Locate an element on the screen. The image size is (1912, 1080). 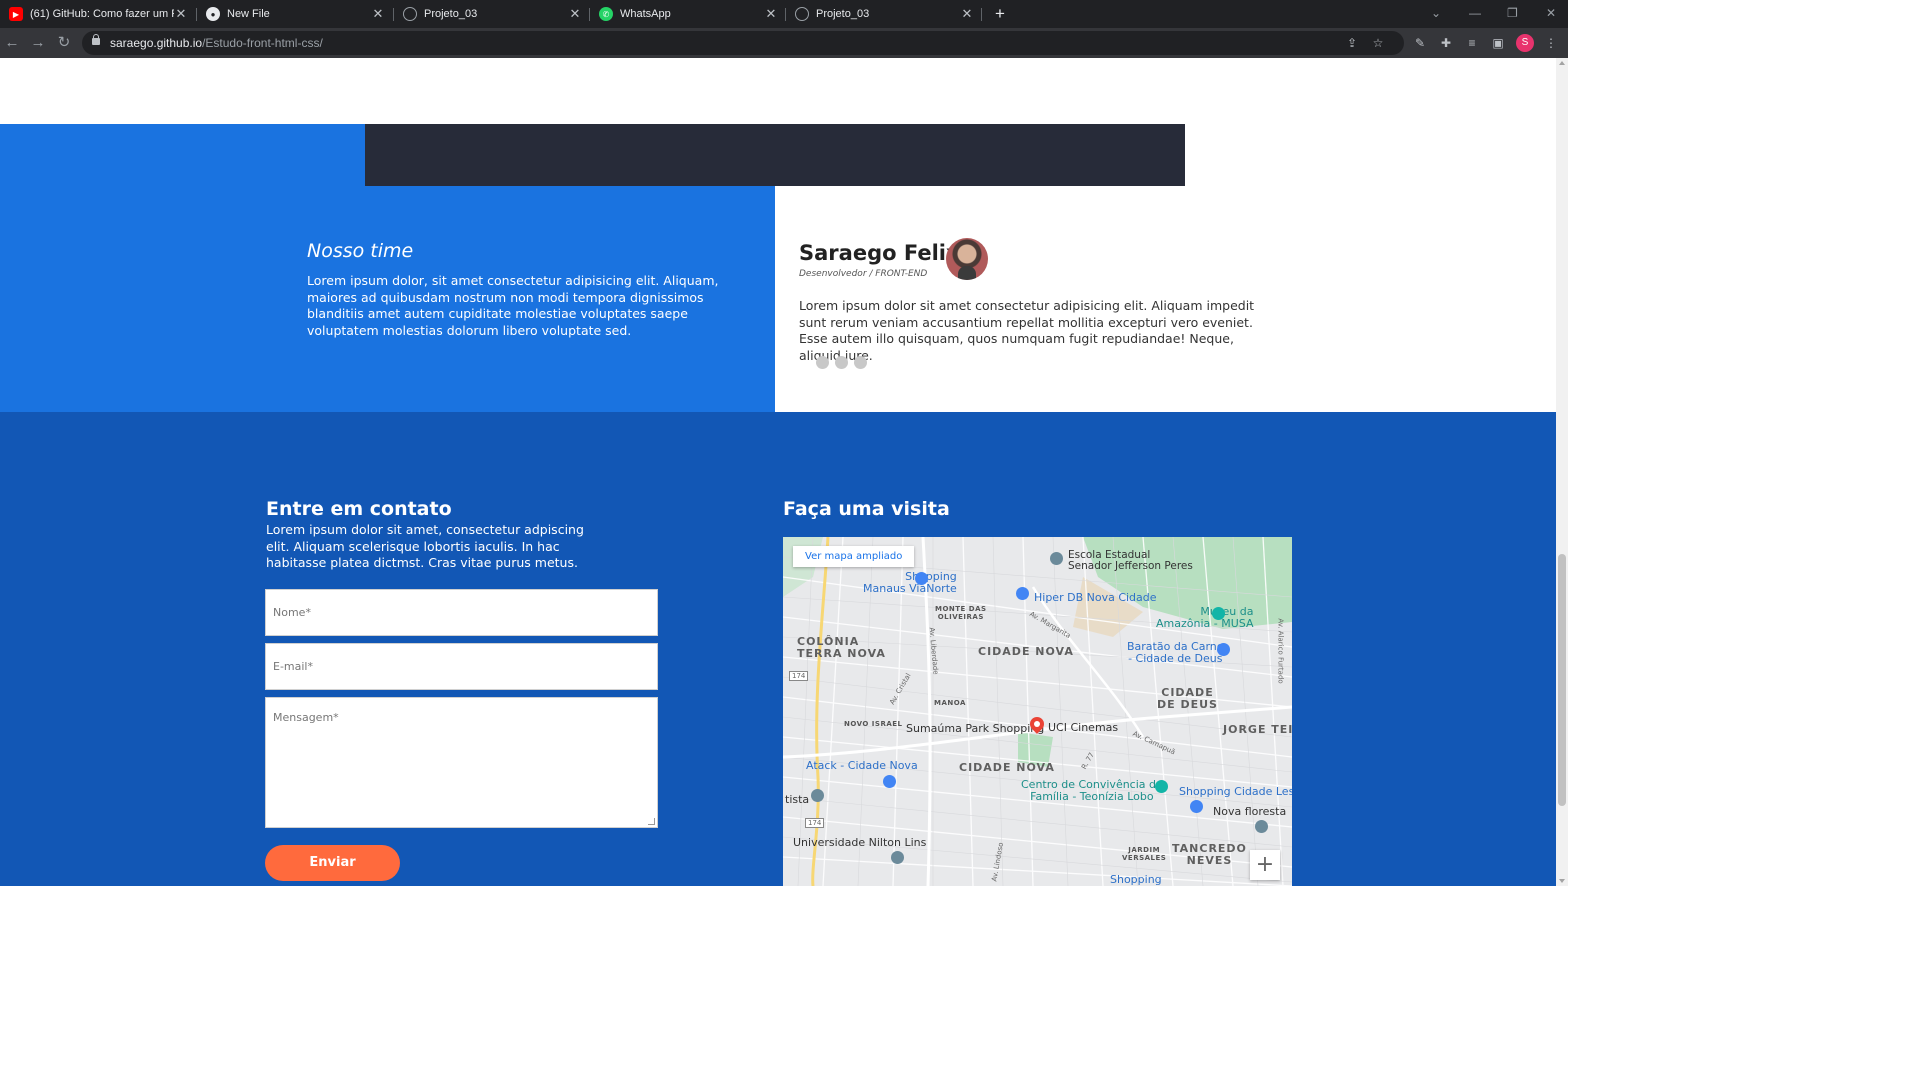
restore-icon: ❐ is located at coordinates (1512, 13).